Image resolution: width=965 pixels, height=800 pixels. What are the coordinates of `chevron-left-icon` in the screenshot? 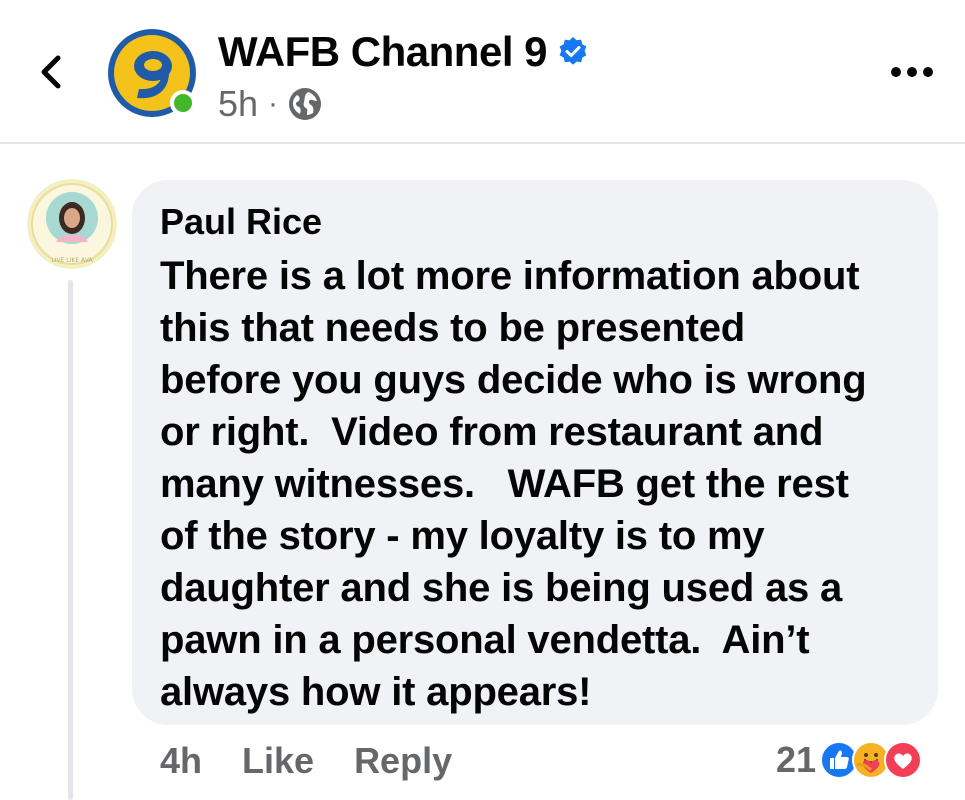 It's located at (51, 72).